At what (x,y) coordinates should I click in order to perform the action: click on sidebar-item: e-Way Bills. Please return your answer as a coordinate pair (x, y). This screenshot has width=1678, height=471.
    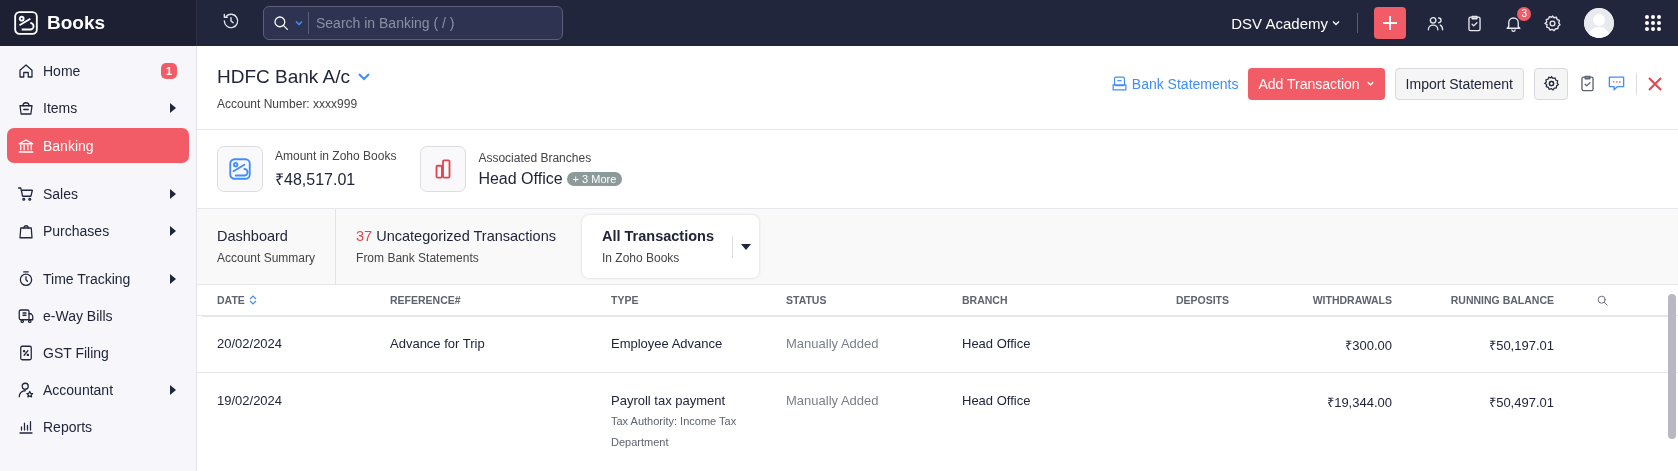
    Looking at the image, I should click on (98, 316).